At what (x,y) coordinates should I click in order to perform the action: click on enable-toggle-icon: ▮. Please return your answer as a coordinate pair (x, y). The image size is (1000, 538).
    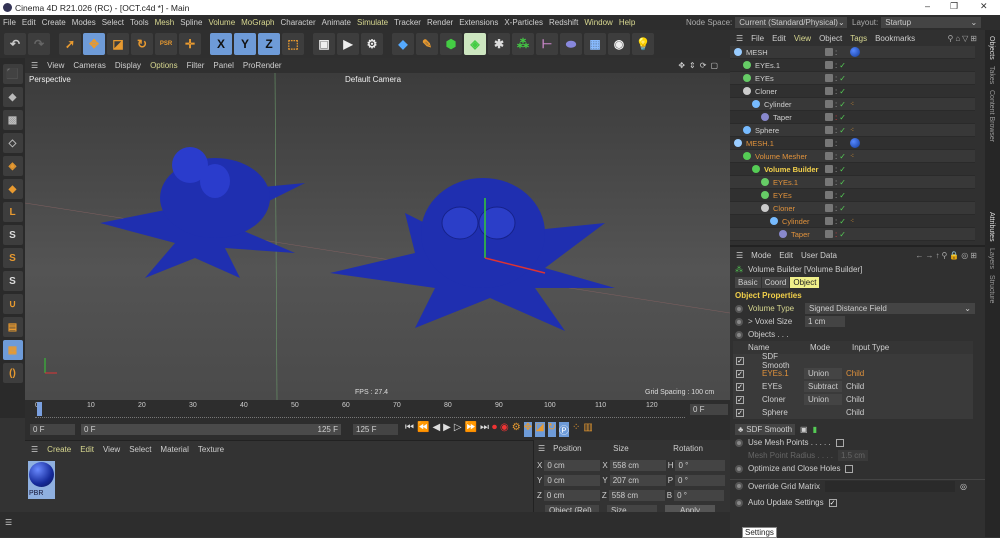
    Looking at the image, I should click on (815, 429).